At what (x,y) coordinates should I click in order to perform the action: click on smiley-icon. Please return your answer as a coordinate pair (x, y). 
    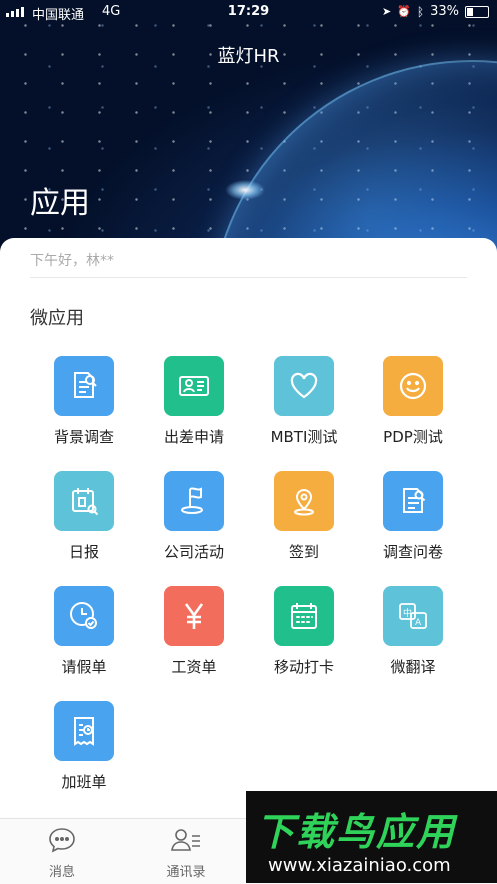
    Looking at the image, I should click on (413, 386).